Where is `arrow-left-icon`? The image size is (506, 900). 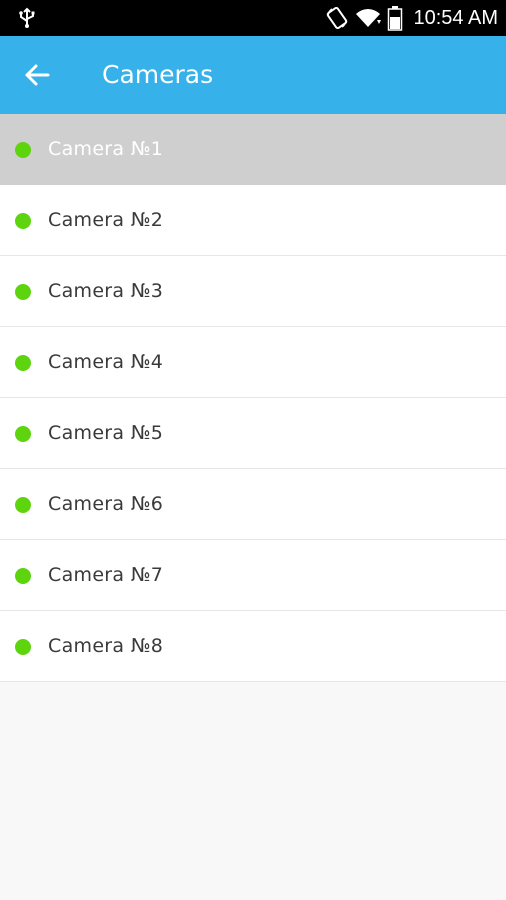
arrow-left-icon is located at coordinates (37, 75).